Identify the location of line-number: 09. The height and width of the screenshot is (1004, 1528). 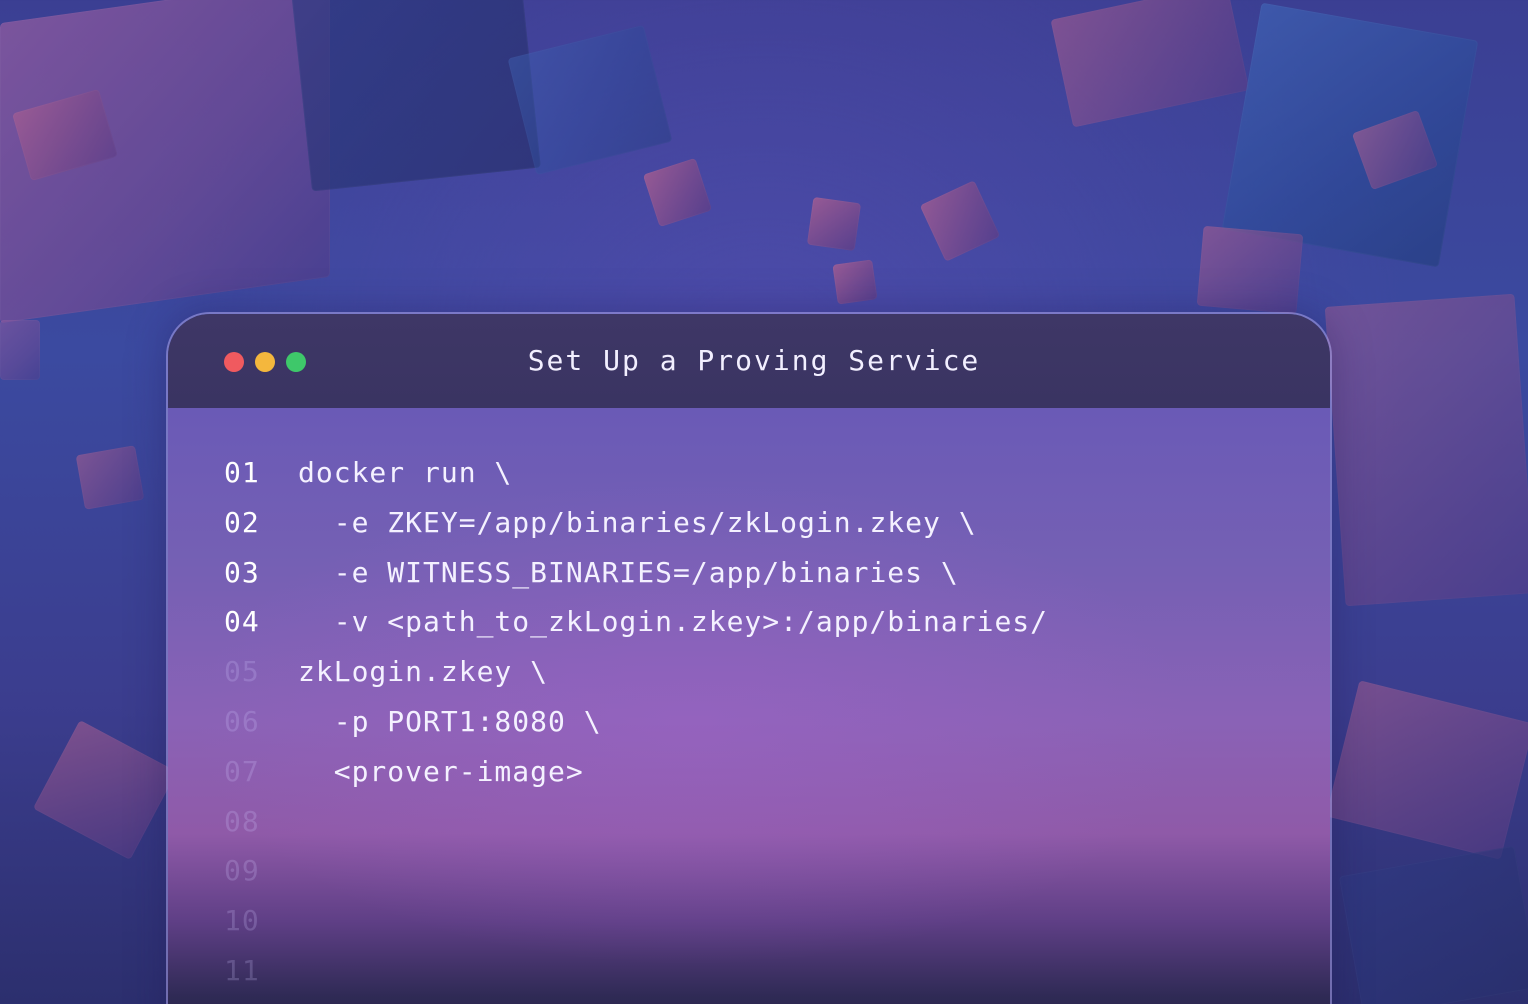
(242, 871).